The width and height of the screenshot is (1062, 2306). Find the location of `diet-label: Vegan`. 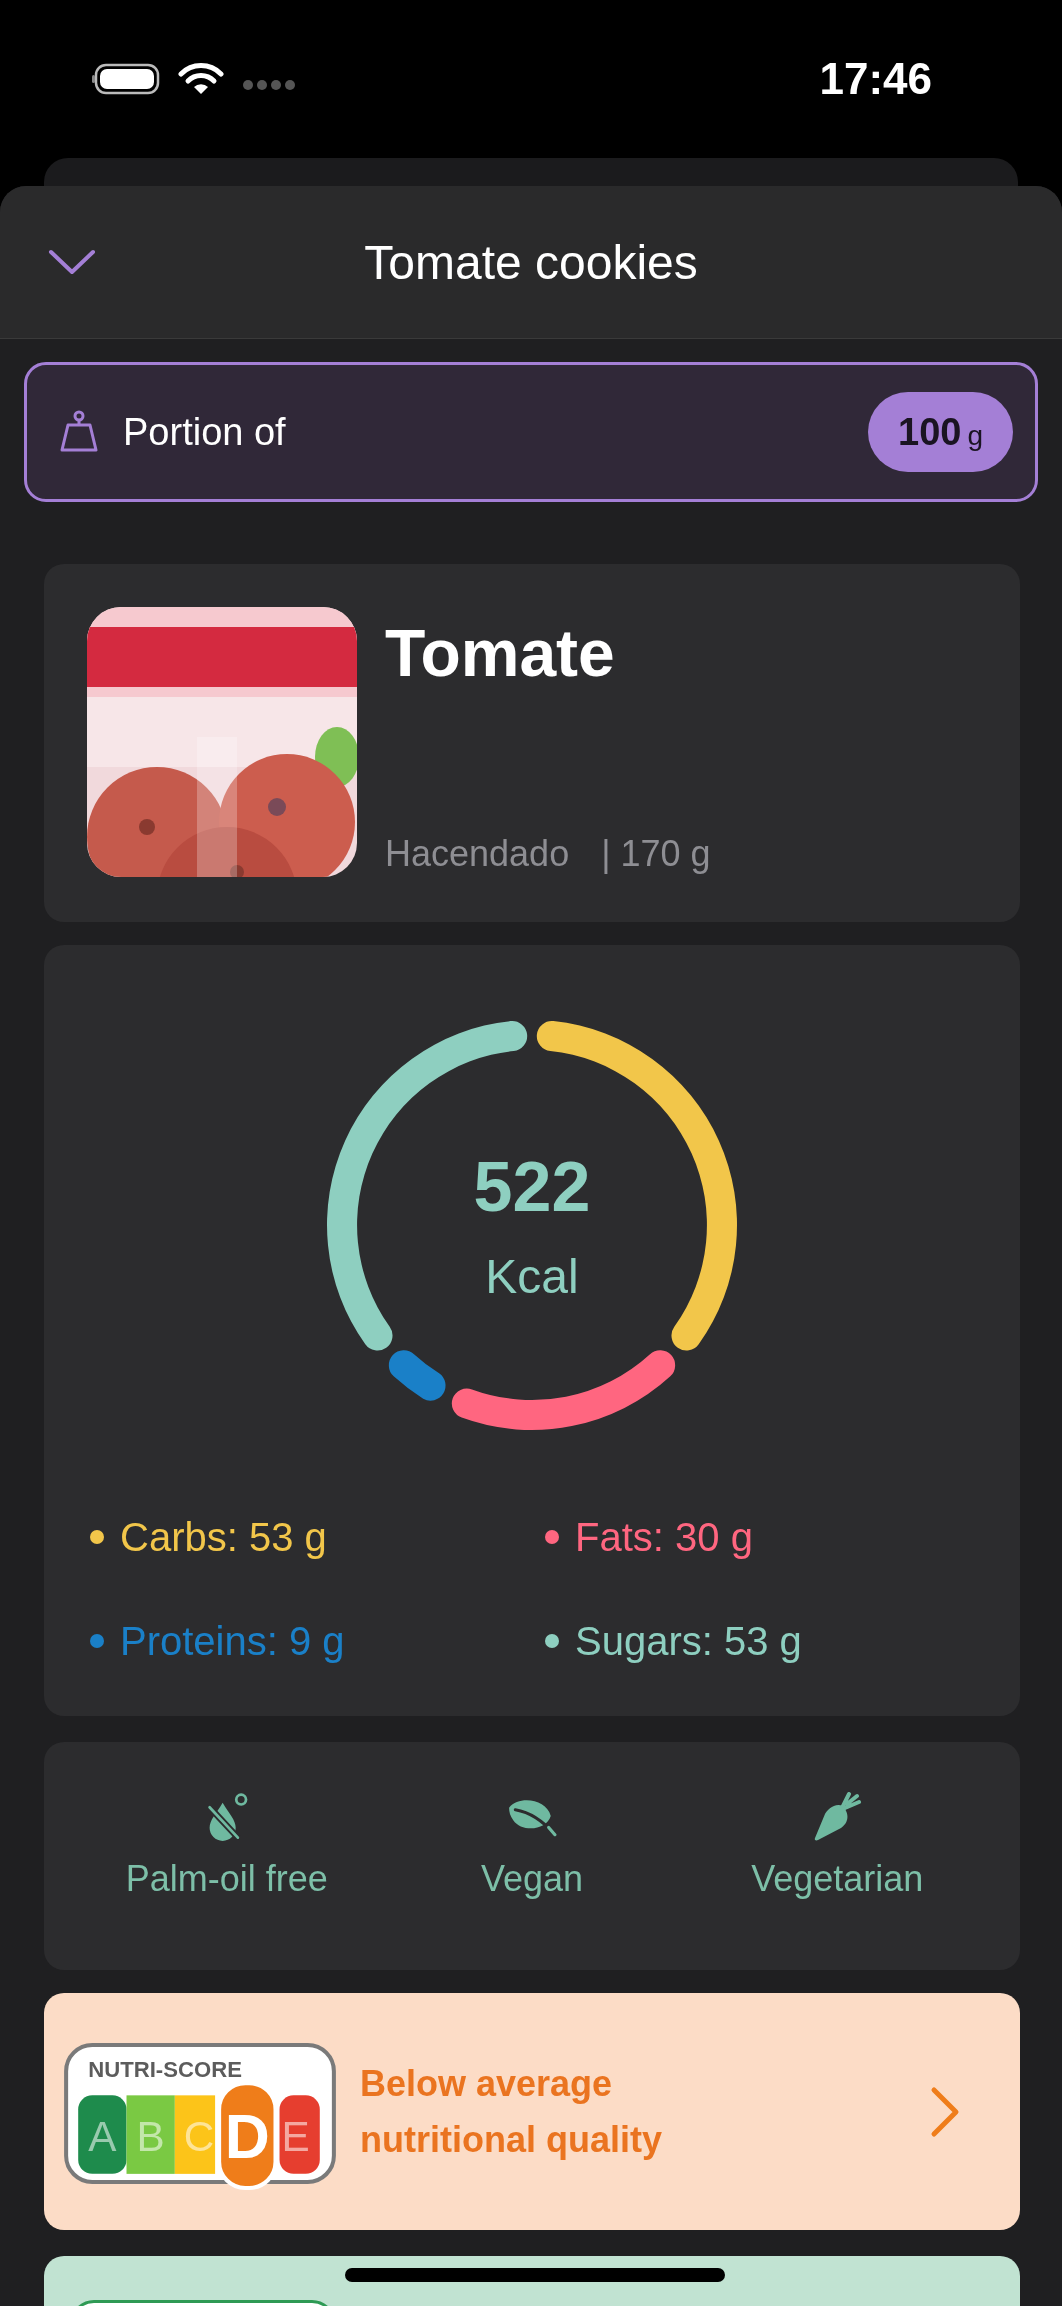

diet-label: Vegan is located at coordinates (532, 1879).